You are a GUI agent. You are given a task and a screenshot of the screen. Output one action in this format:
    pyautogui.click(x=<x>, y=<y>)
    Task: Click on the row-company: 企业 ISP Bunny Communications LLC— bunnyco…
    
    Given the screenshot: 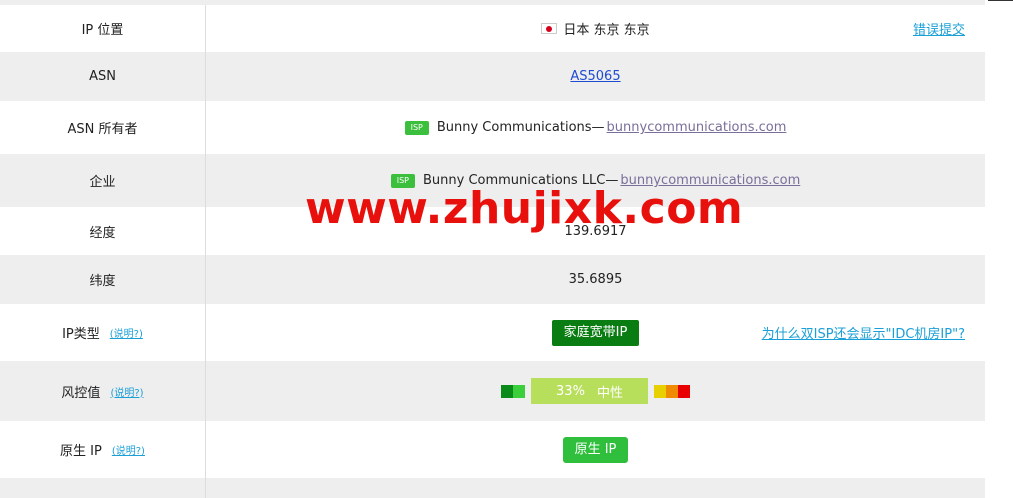 What is the action you would take?
    pyautogui.click(x=492, y=180)
    